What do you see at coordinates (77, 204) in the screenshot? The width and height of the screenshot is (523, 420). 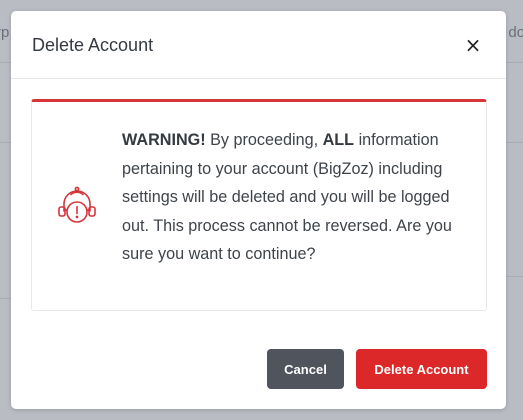 I see `alert-robot-icon` at bounding box center [77, 204].